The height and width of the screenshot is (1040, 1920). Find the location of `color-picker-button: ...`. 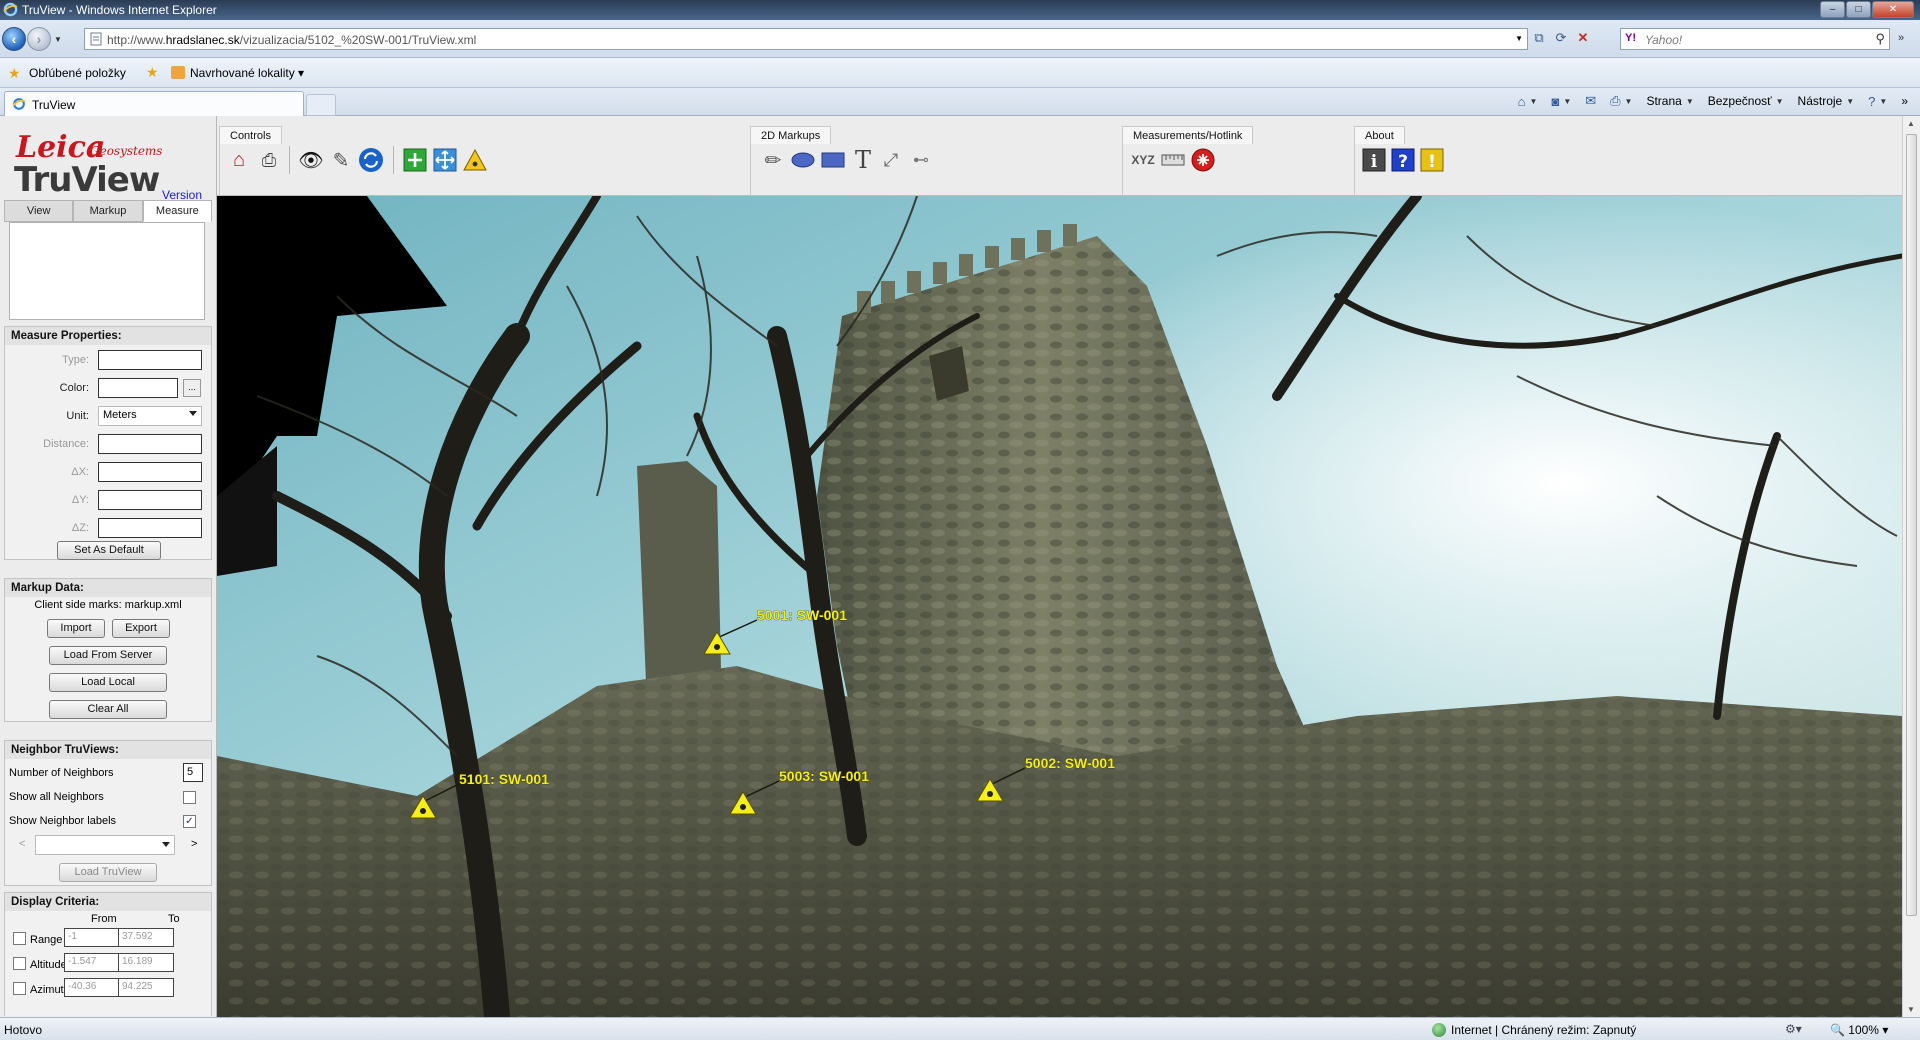

color-picker-button: ... is located at coordinates (192, 388).